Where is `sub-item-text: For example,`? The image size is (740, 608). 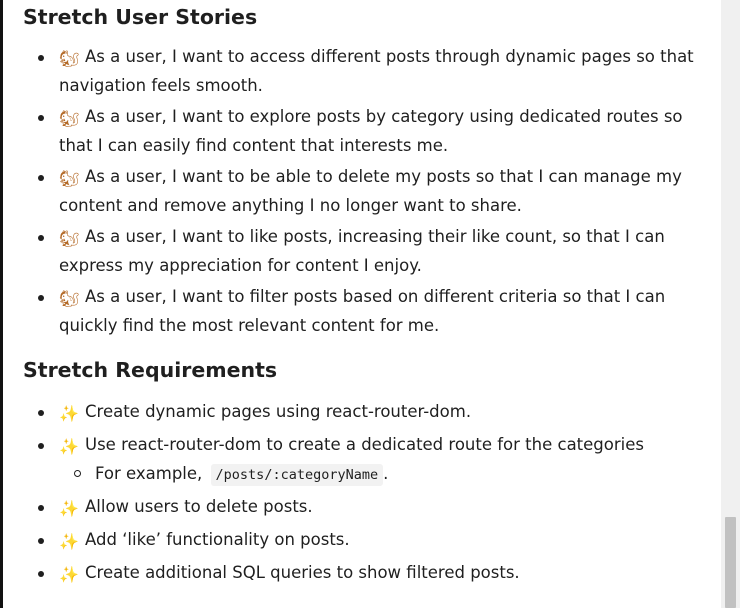
sub-item-text: For example, is located at coordinates (149, 473).